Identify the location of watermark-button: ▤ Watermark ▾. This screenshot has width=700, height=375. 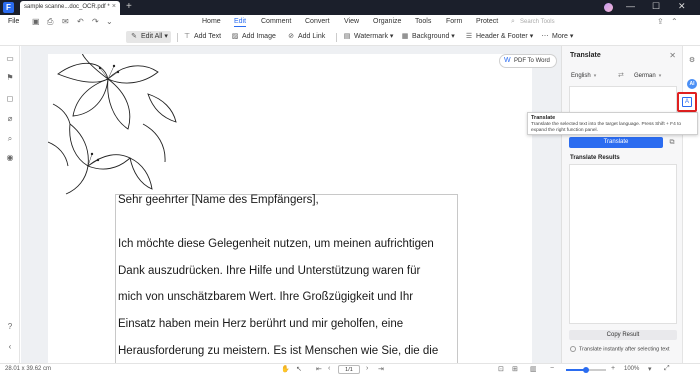
(368, 37).